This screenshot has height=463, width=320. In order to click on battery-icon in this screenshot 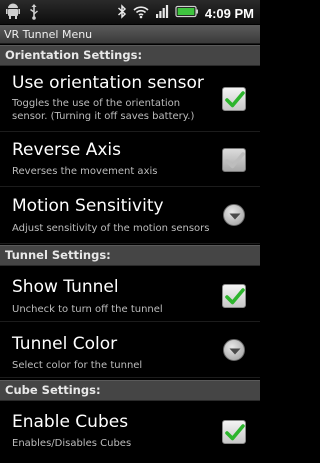, I will do `click(187, 13)`.